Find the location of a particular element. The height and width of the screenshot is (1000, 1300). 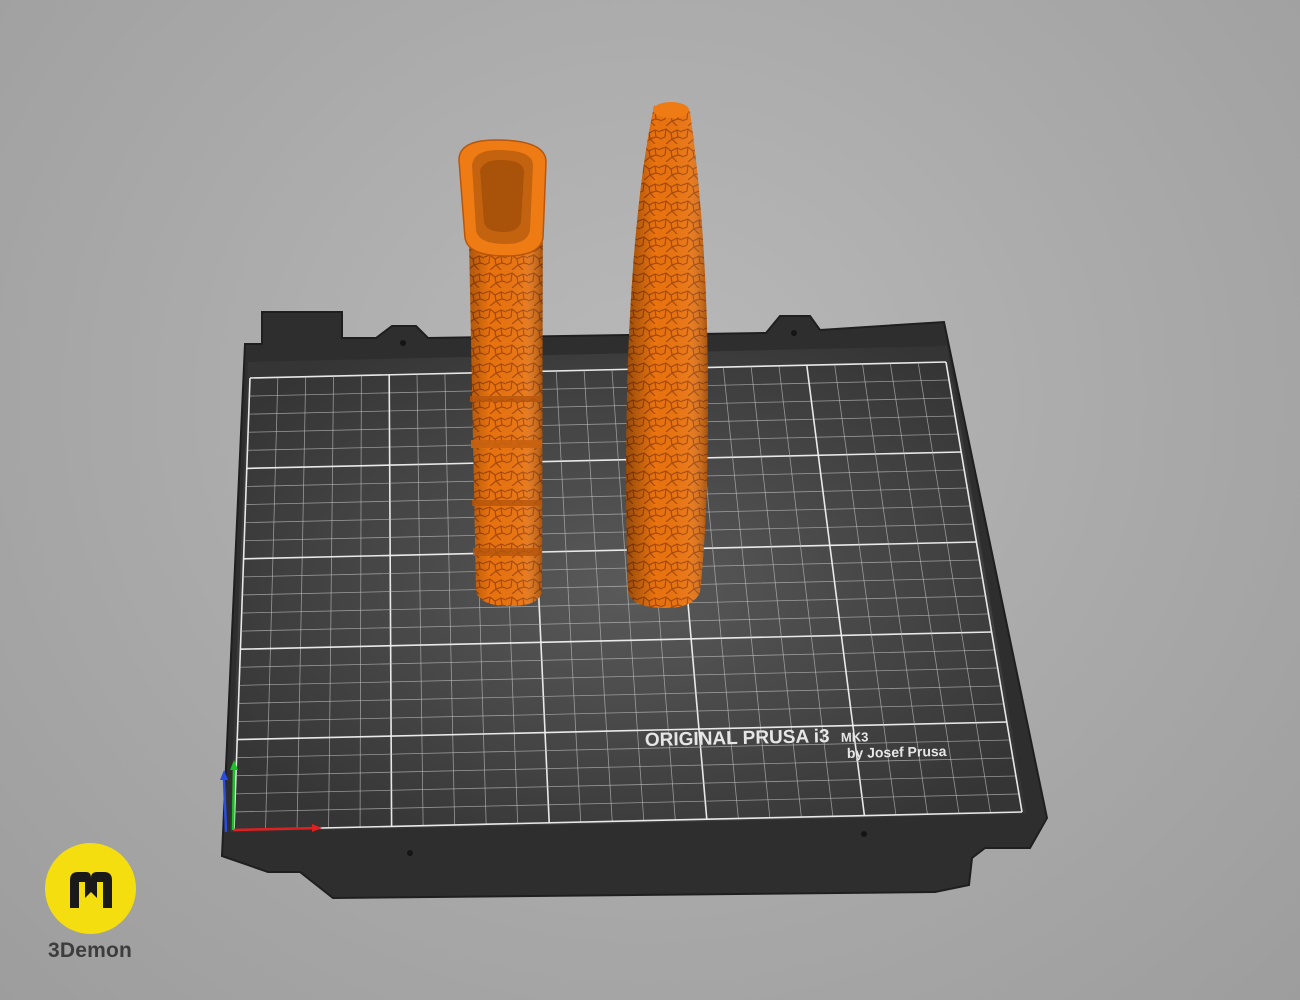

bed-brand-model: MK3 is located at coordinates (855, 737).